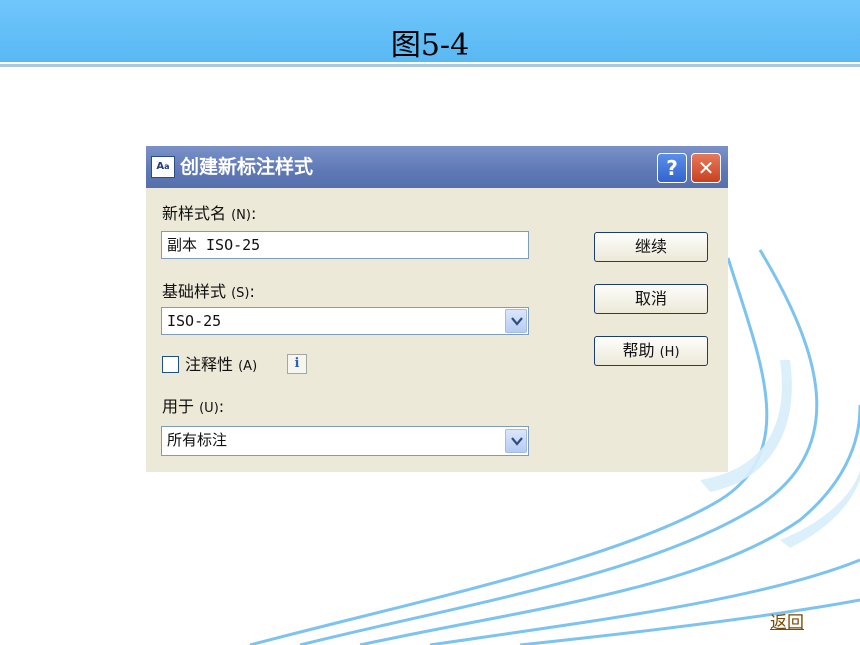 Image resolution: width=860 pixels, height=645 pixels. What do you see at coordinates (194, 213) in the screenshot?
I see `new-style-name-label-text: 新样式名` at bounding box center [194, 213].